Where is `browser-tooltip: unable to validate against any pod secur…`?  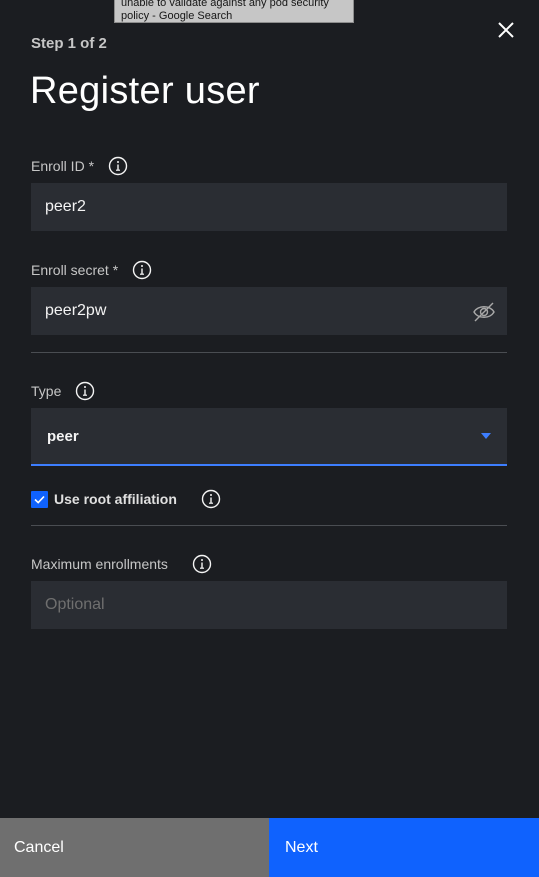 browser-tooltip: unable to validate against any pod secur… is located at coordinates (234, 11).